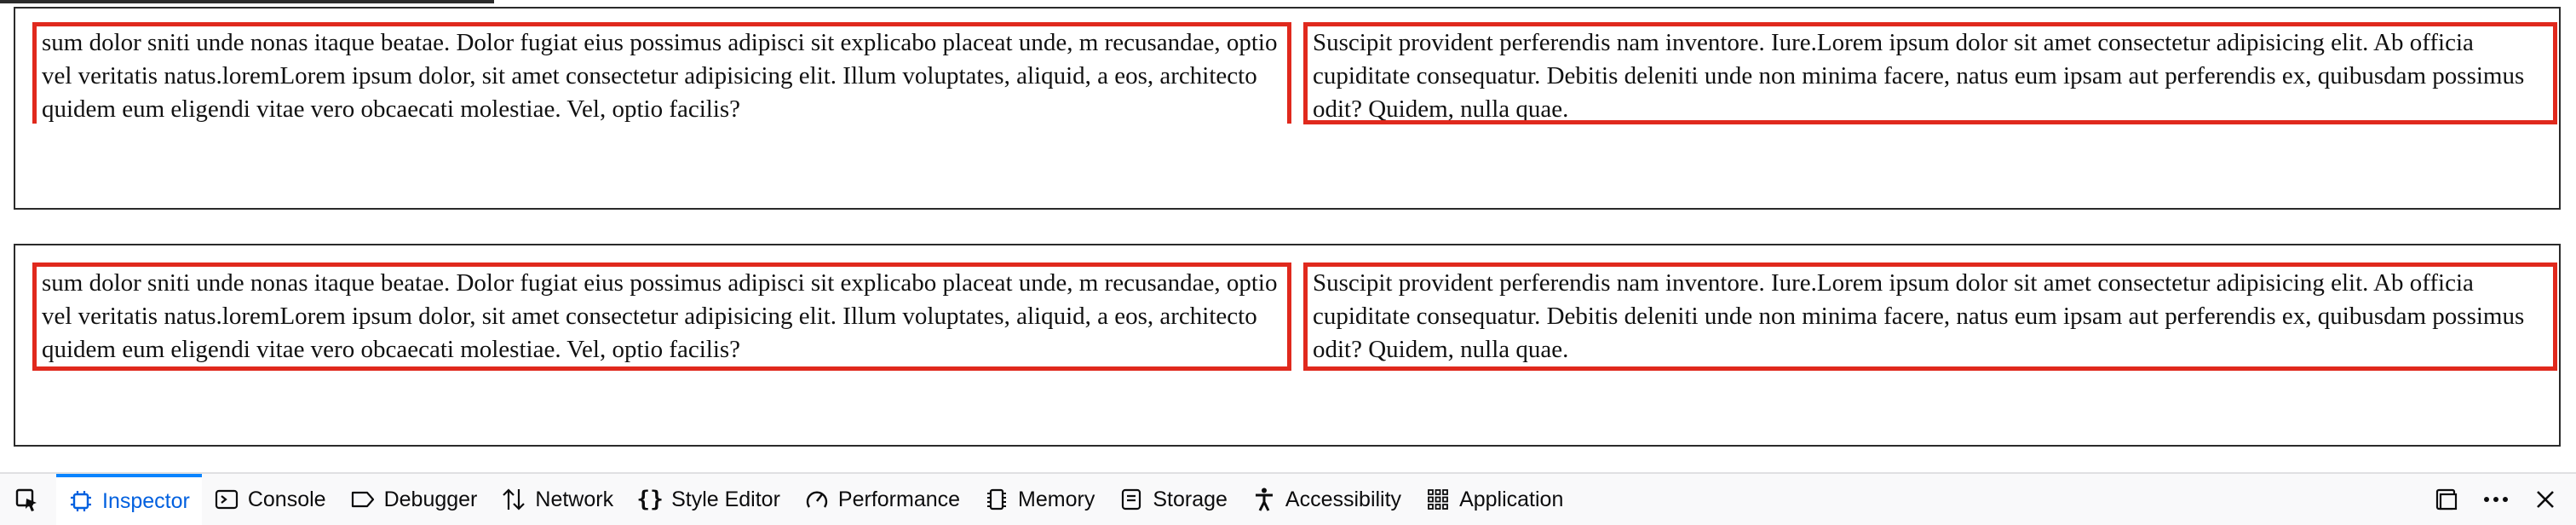  I want to click on tab-memory: Memory, so click(1039, 500).